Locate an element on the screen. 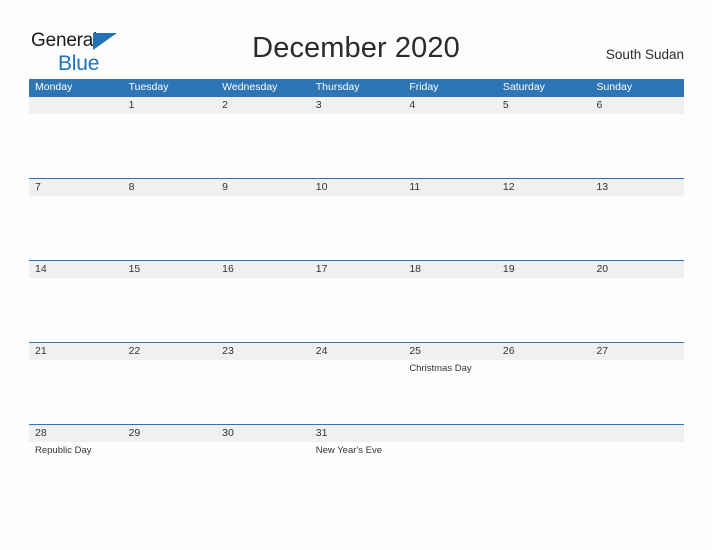 The width and height of the screenshot is (712, 550). day-number: 2 is located at coordinates (263, 105).